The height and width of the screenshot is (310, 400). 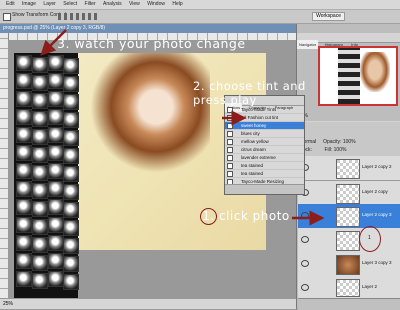 I want to click on annotation-step-3: 3. watch your photo change, so click(x=151, y=43).